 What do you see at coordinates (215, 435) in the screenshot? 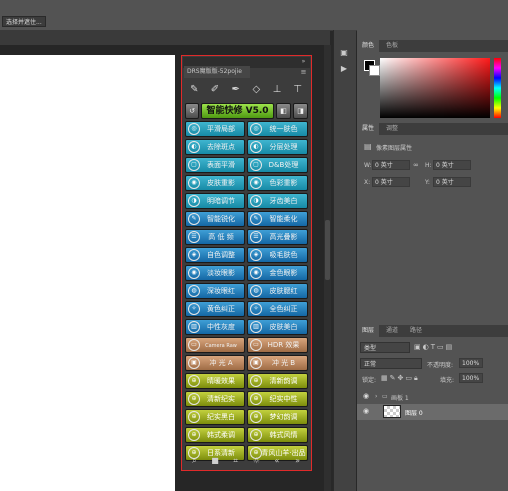
I see `plugin-action-button: ⊕ 韩式柔调` at bounding box center [215, 435].